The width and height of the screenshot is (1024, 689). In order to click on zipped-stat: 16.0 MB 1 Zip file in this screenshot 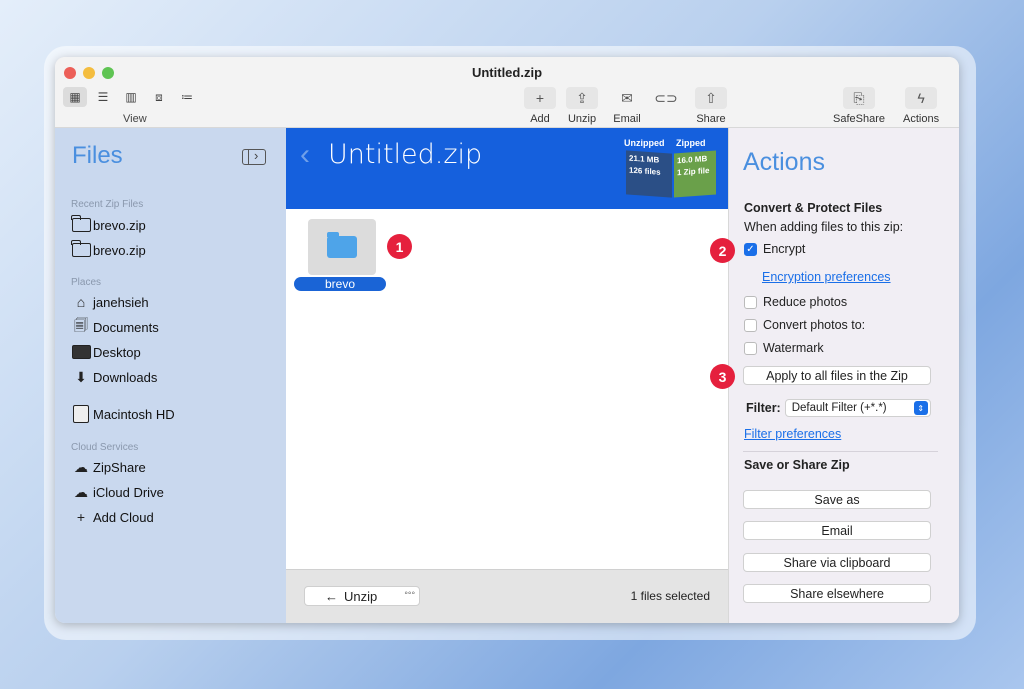, I will do `click(695, 174)`.